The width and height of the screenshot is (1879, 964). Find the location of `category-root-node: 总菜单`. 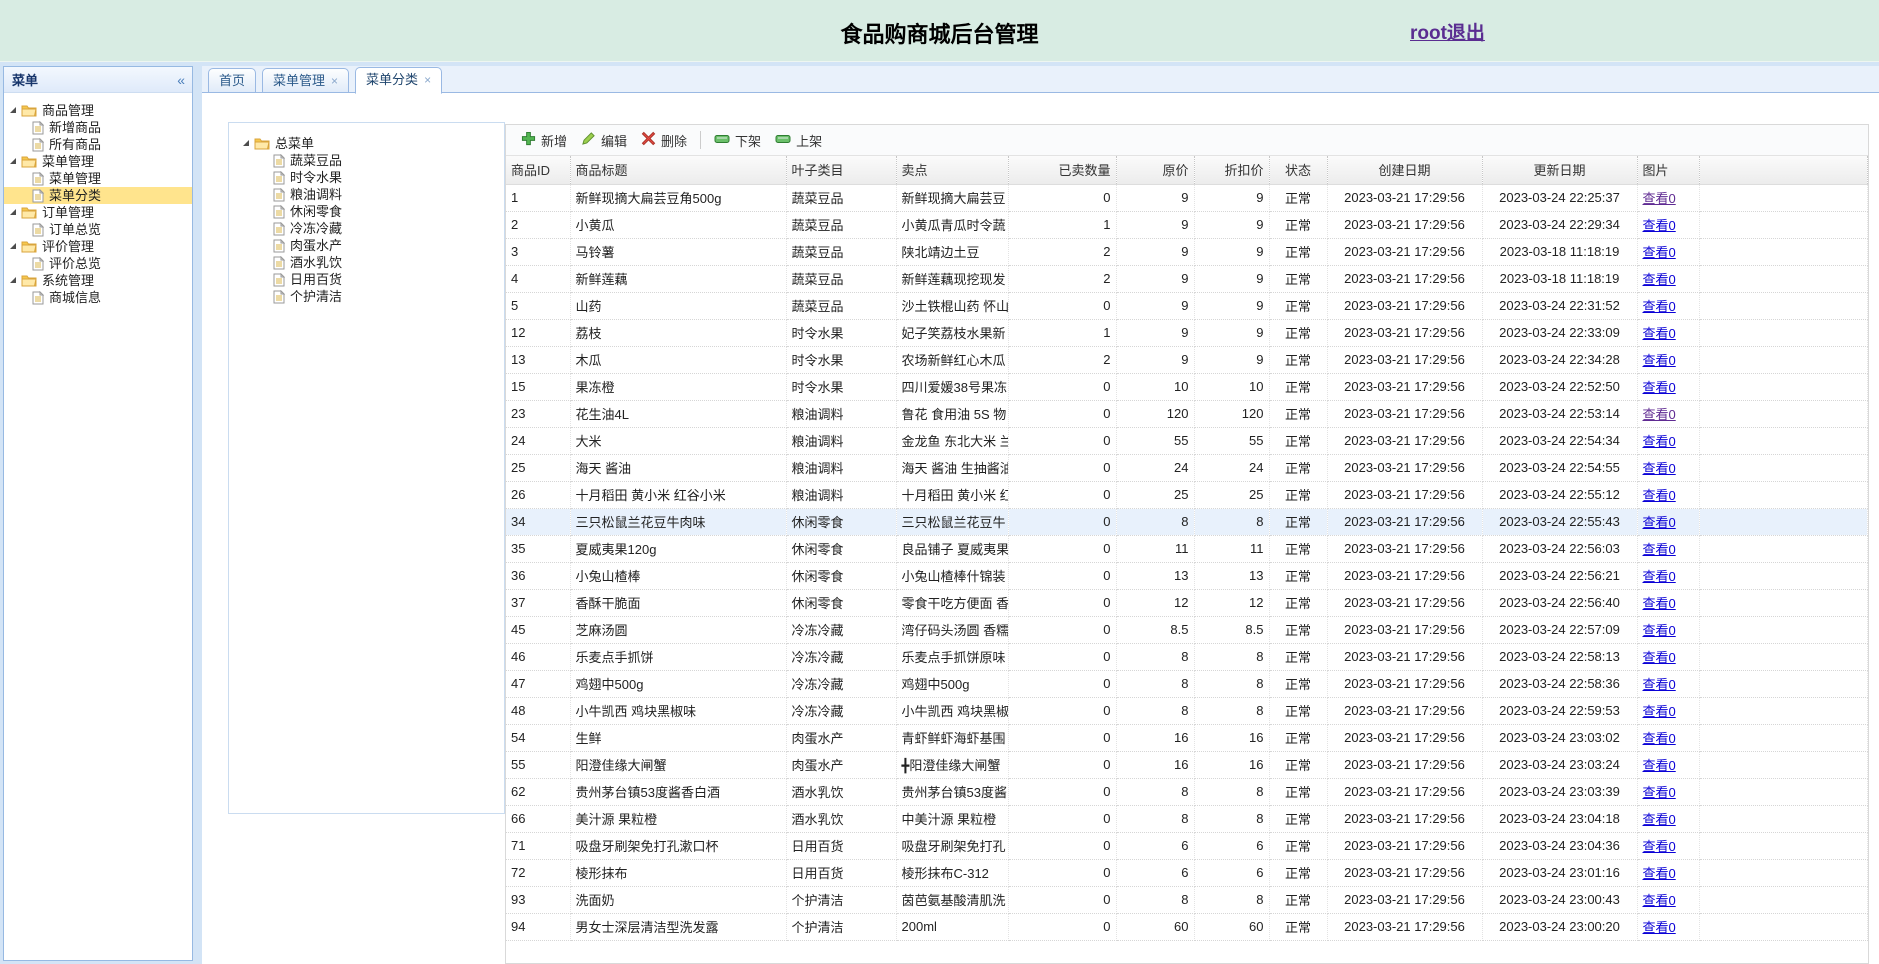

category-root-node: 总菜单 is located at coordinates (372, 143).